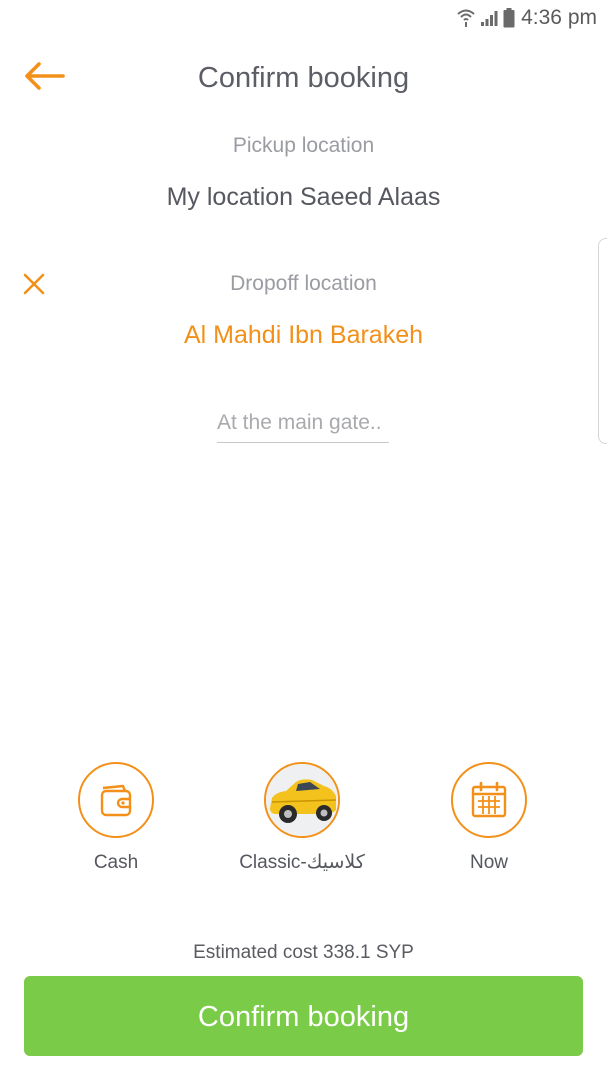  I want to click on pickup-note-input, so click(303, 423).